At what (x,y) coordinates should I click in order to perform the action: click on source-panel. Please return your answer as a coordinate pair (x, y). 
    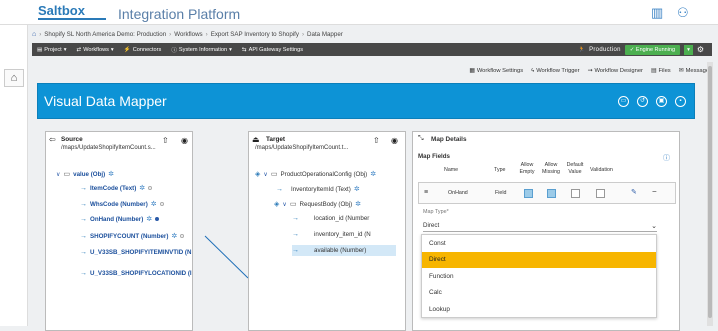
    Looking at the image, I should click on (119, 231).